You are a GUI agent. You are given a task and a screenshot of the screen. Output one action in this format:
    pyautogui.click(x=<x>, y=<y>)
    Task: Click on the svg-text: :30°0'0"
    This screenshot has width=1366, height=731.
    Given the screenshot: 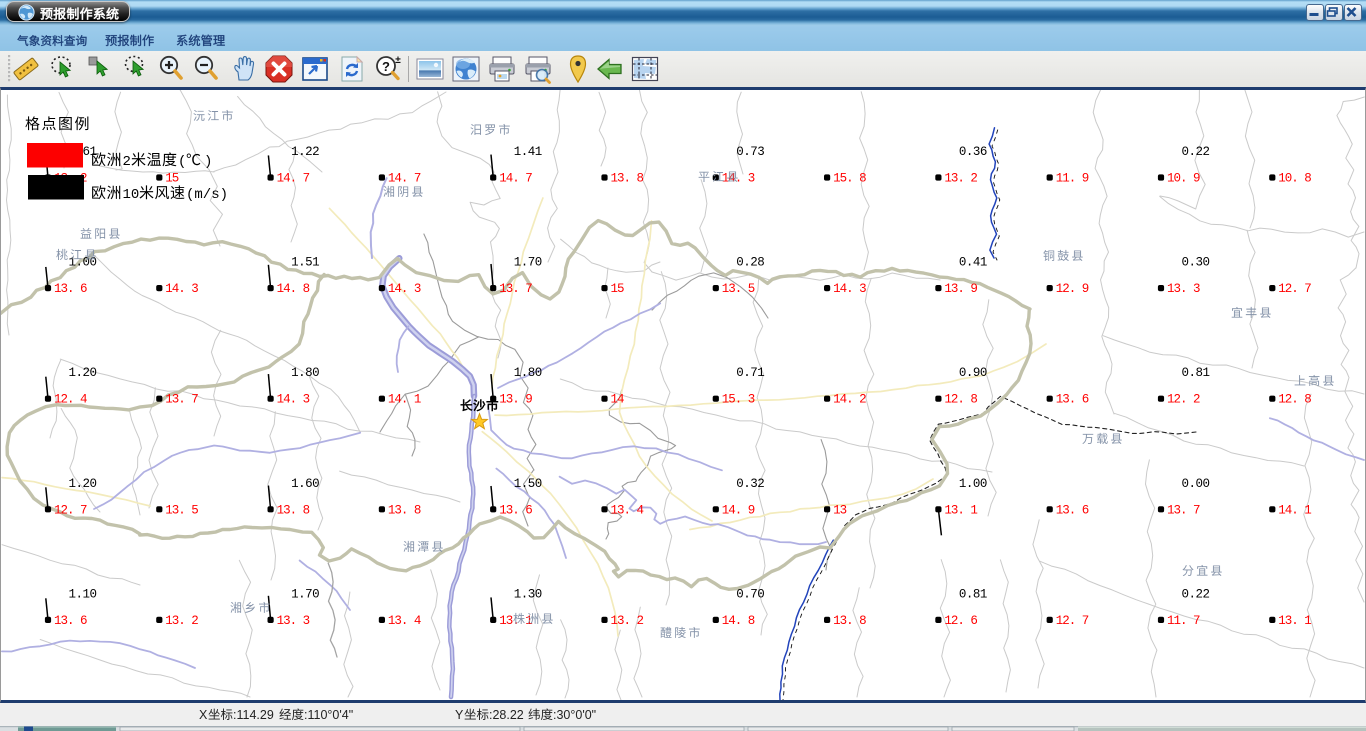 What is the action you would take?
    pyautogui.click(x=574, y=715)
    